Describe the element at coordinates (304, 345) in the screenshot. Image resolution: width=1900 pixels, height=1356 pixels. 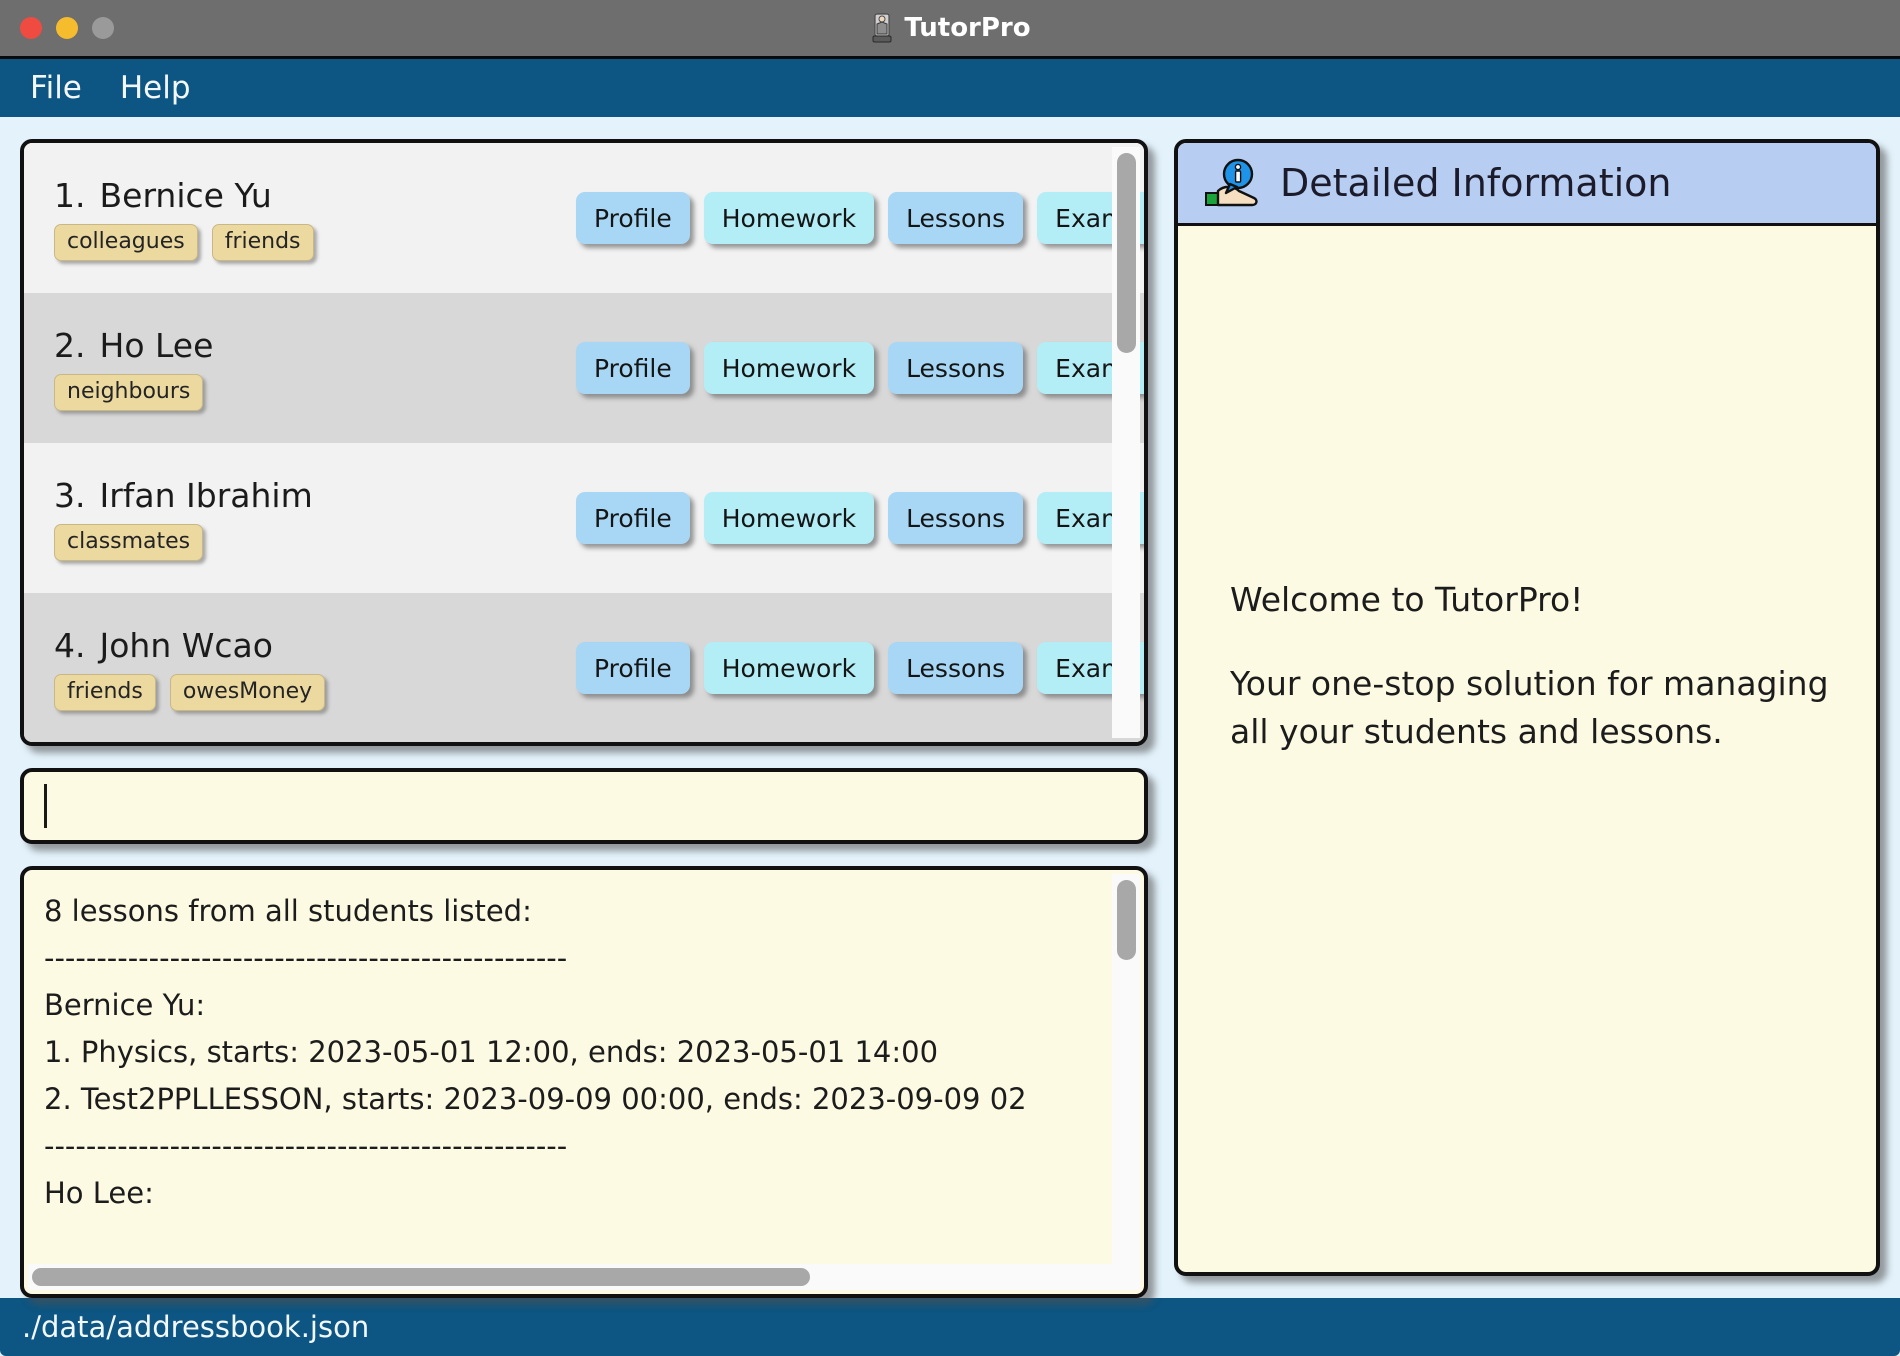
I see `student-name-row: 2. Ho Lee` at that location.